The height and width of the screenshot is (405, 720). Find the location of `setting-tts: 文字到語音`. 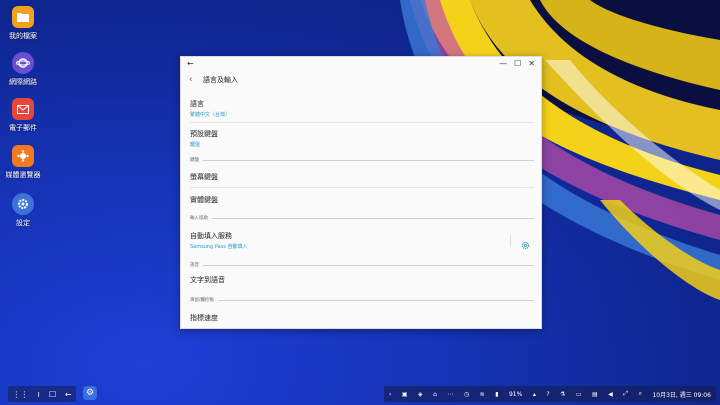

setting-tts: 文字到語音 is located at coordinates (361, 280).